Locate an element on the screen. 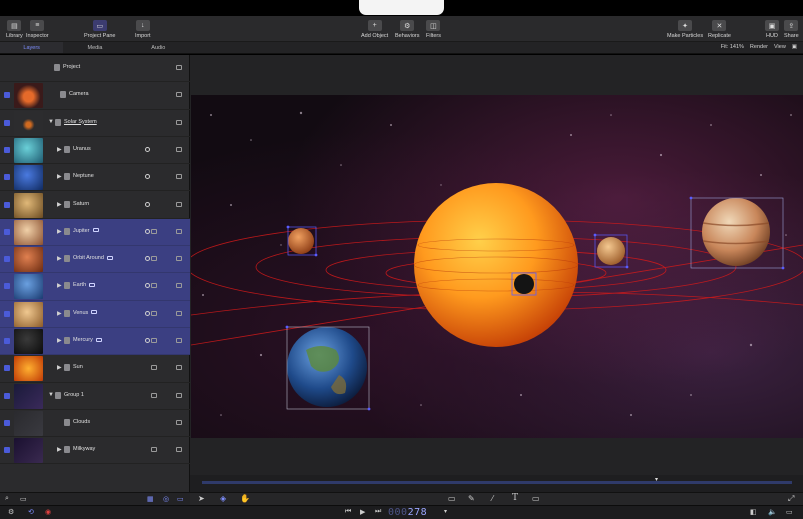 This screenshot has width=803, height=519. library-button: ▤ Library is located at coordinates (14, 29).